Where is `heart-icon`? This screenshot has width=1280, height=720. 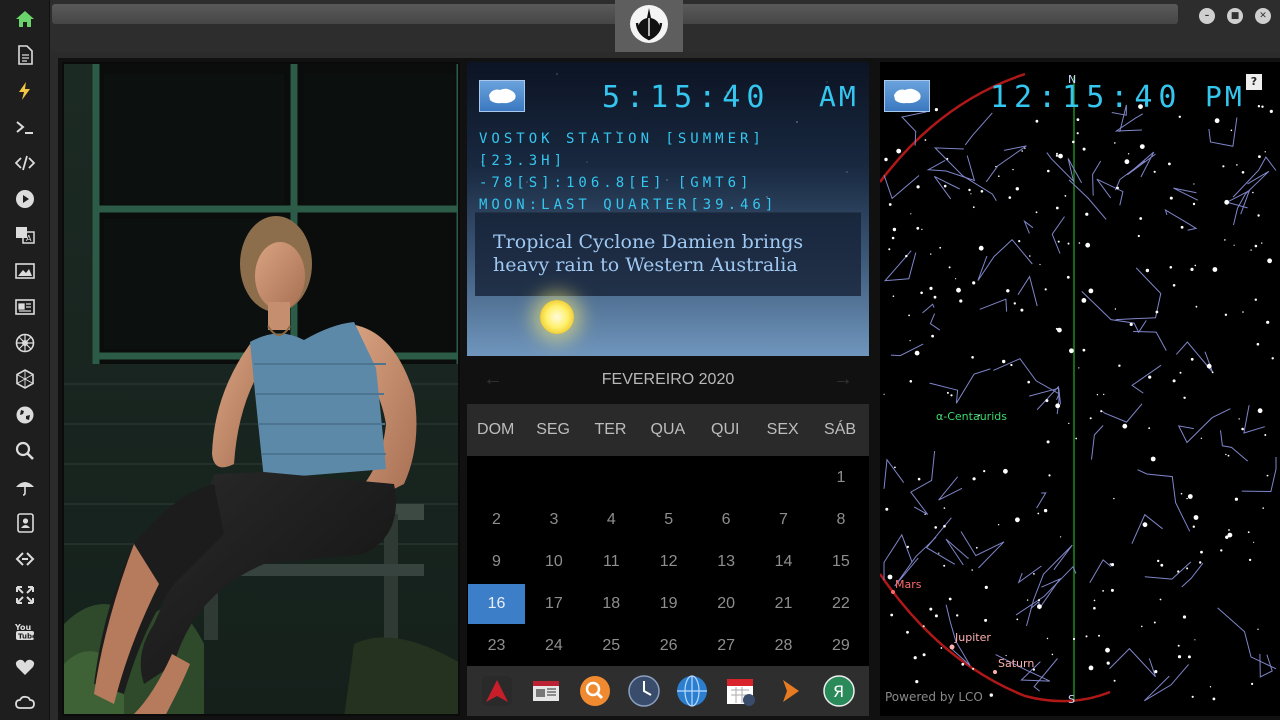 heart-icon is located at coordinates (25, 667).